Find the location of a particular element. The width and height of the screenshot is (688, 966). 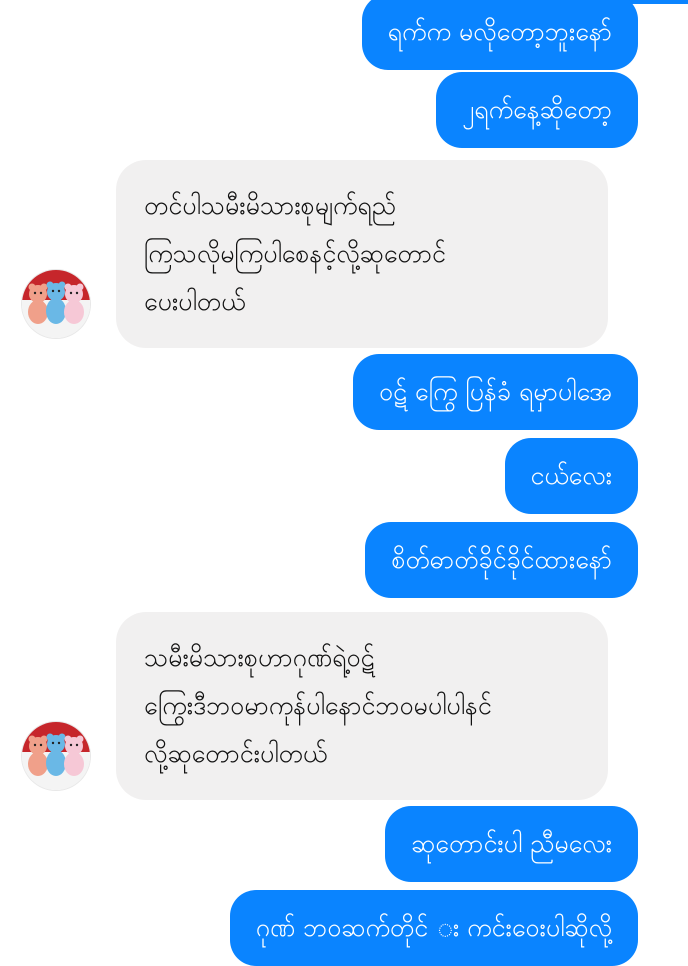

outgoing-message: ဂုဏ် ဘဝဆက်တိုင် း ကင်းဝေးပါဆိုလို့ is located at coordinates (433, 928).